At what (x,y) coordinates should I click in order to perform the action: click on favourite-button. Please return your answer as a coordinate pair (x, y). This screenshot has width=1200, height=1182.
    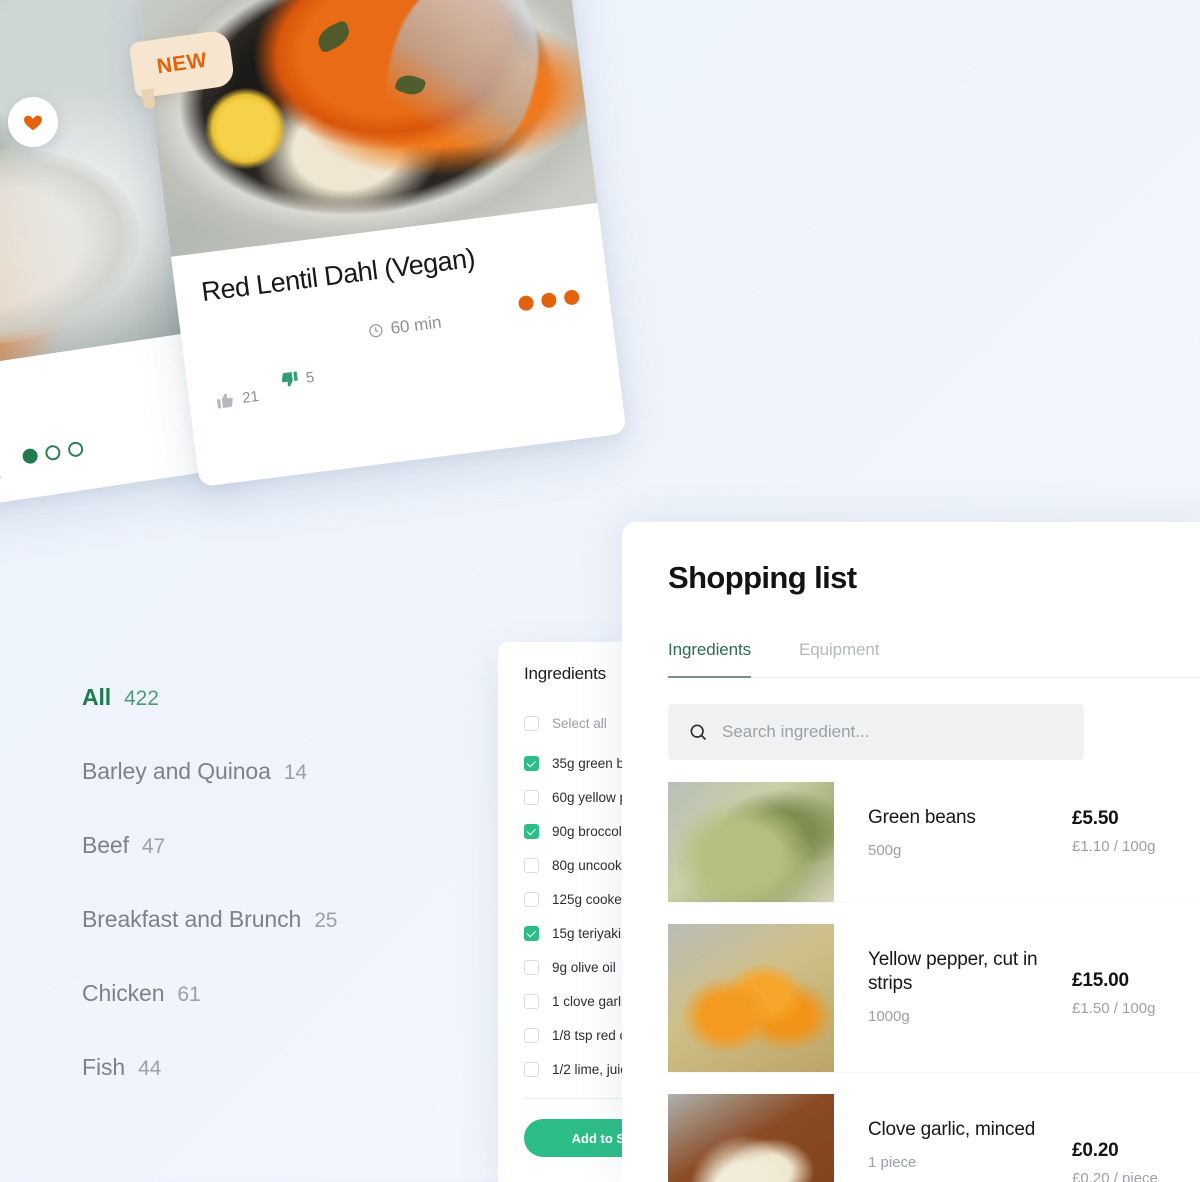
    Looking at the image, I should click on (33, 122).